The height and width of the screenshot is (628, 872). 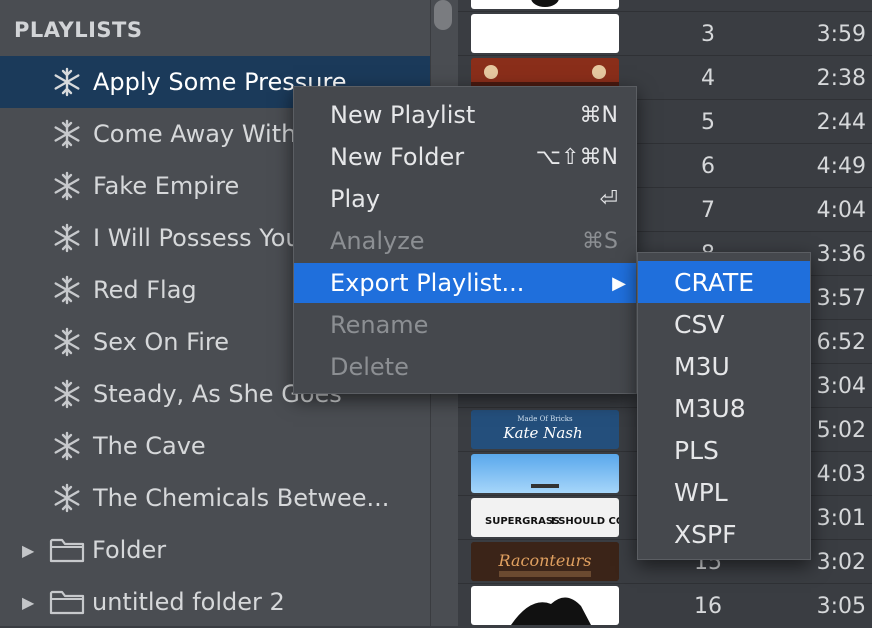 I want to click on menu-item-rename: Rename, so click(x=465, y=325).